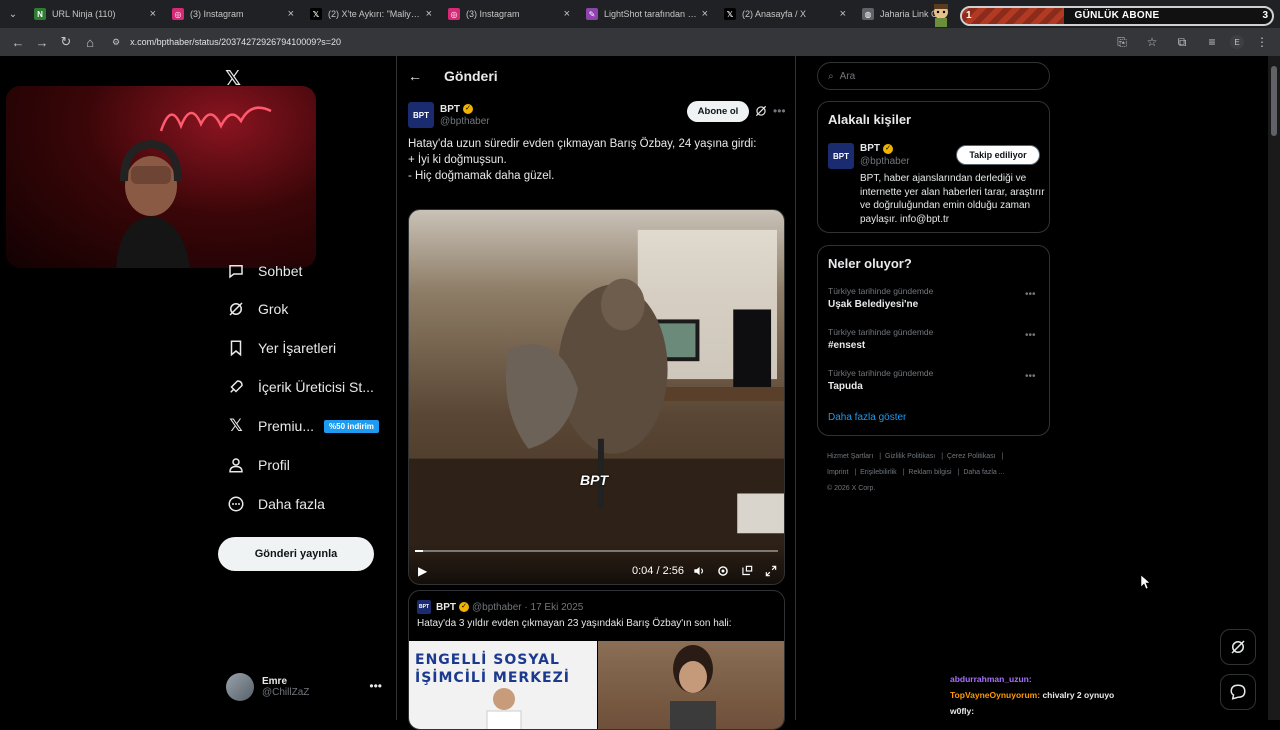  Describe the element at coordinates (1238, 647) in the screenshot. I see `grok-float-button` at that location.